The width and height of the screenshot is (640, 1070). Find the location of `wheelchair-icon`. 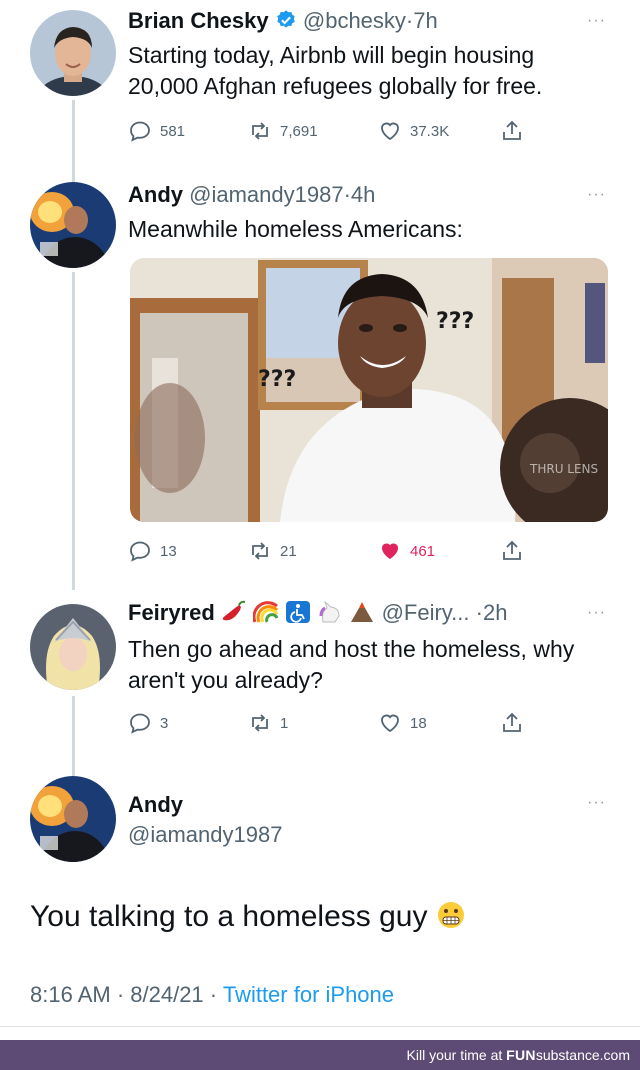

wheelchair-icon is located at coordinates (298, 615).